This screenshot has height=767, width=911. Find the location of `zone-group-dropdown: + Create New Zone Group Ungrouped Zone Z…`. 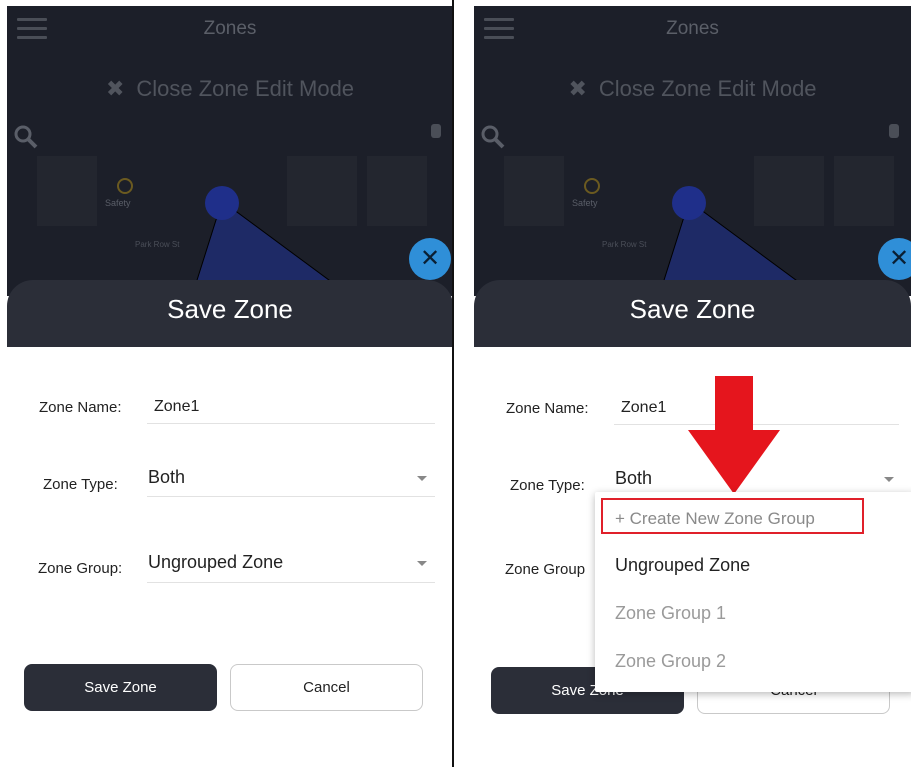

zone-group-dropdown: + Create New Zone Group Ungrouped Zone Z… is located at coordinates (753, 592).